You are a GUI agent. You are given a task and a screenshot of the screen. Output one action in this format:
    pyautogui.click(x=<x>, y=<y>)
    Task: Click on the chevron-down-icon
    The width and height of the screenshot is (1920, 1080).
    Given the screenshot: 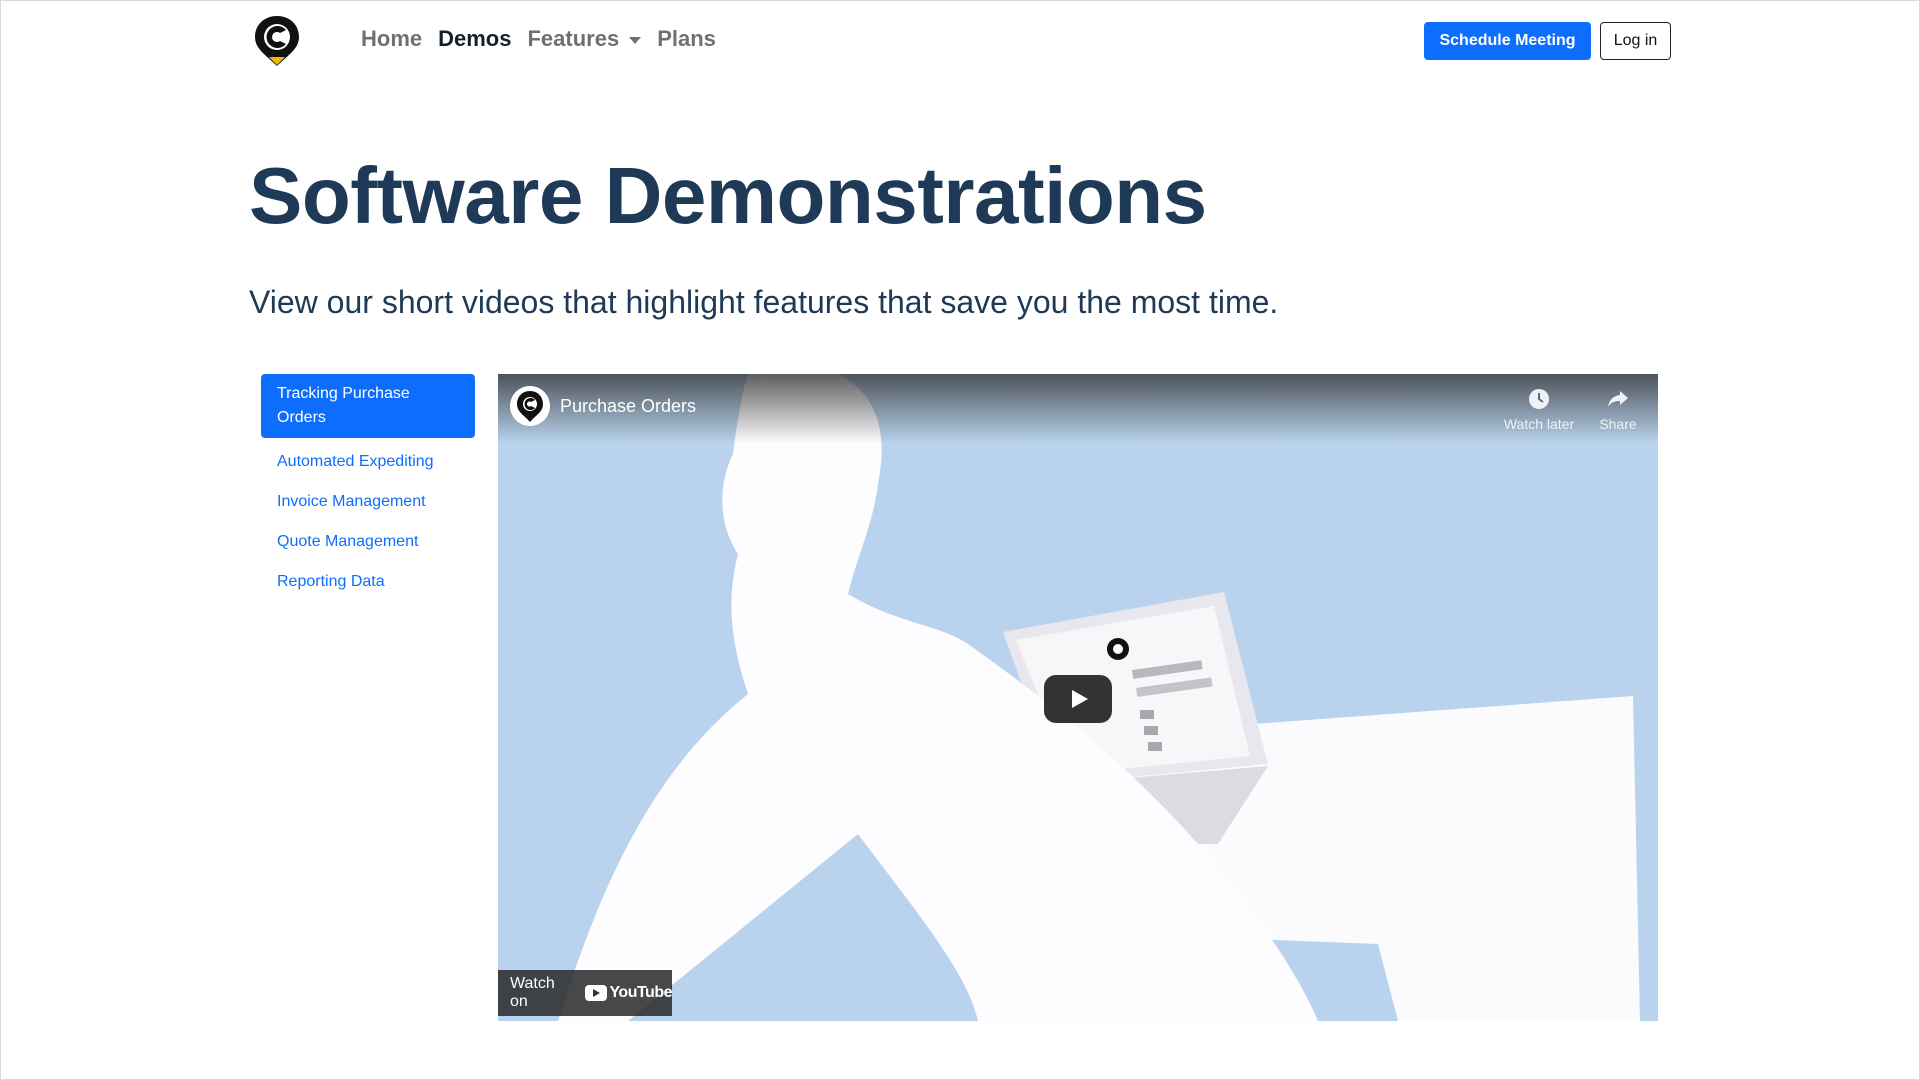 What is the action you would take?
    pyautogui.click(x=635, y=40)
    